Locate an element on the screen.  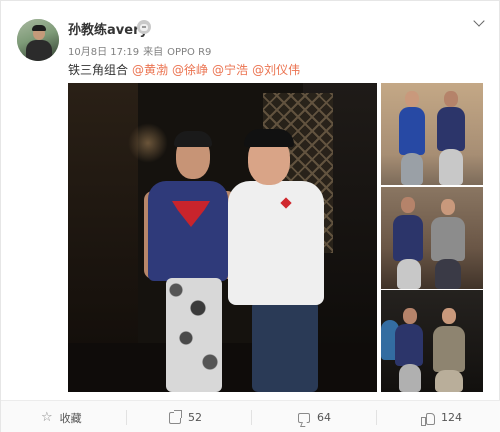
photo-floor is located at coordinates (222, 367).